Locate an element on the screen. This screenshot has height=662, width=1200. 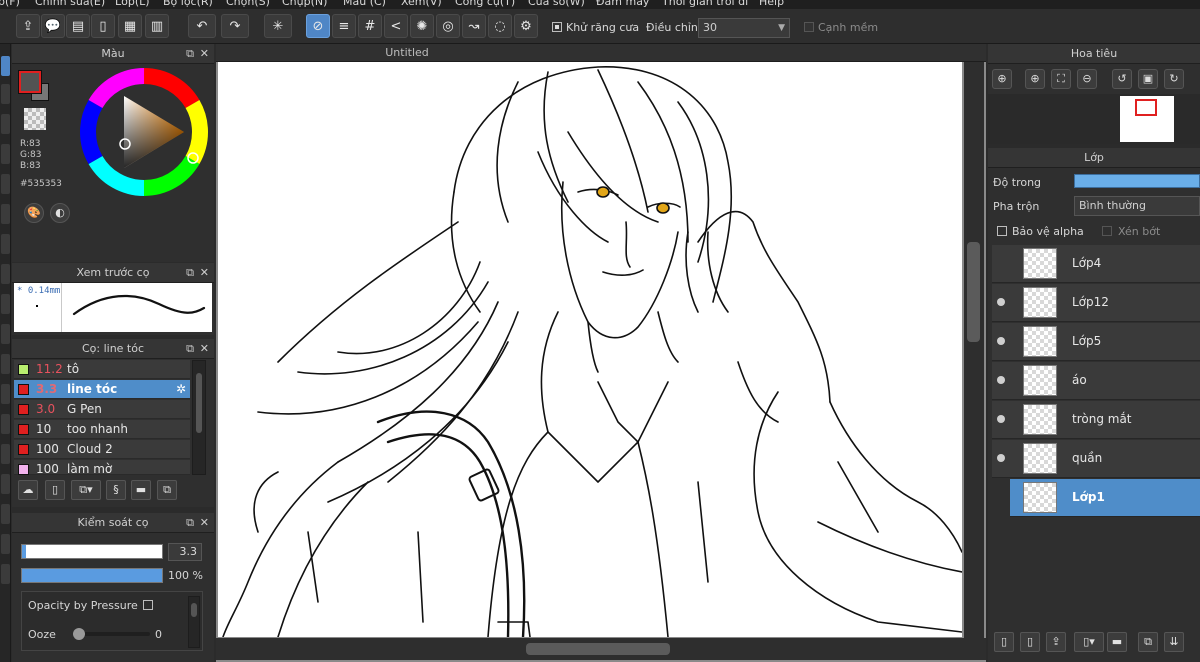
adjust-select: 30 ▼ is located at coordinates (744, 28).